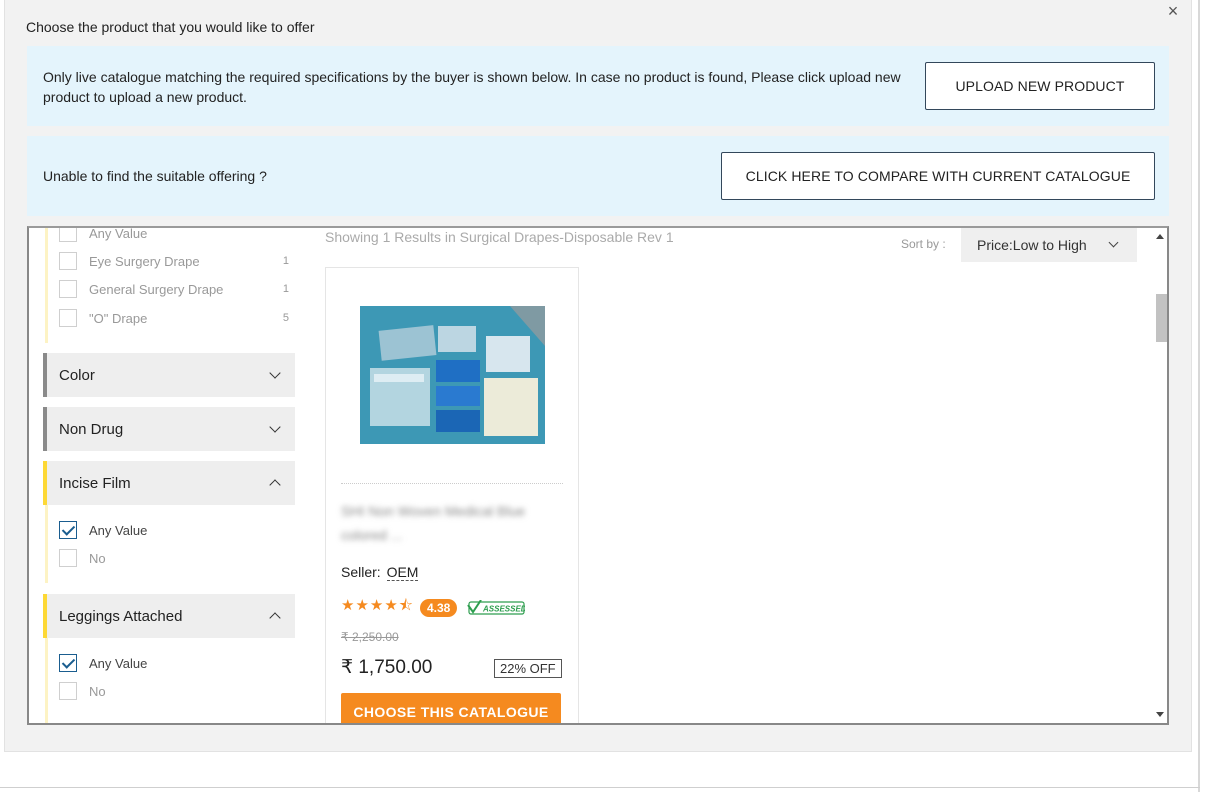 The width and height of the screenshot is (1222, 792). What do you see at coordinates (1160, 236) in the screenshot?
I see `scroll-up-arrow-icon` at bounding box center [1160, 236].